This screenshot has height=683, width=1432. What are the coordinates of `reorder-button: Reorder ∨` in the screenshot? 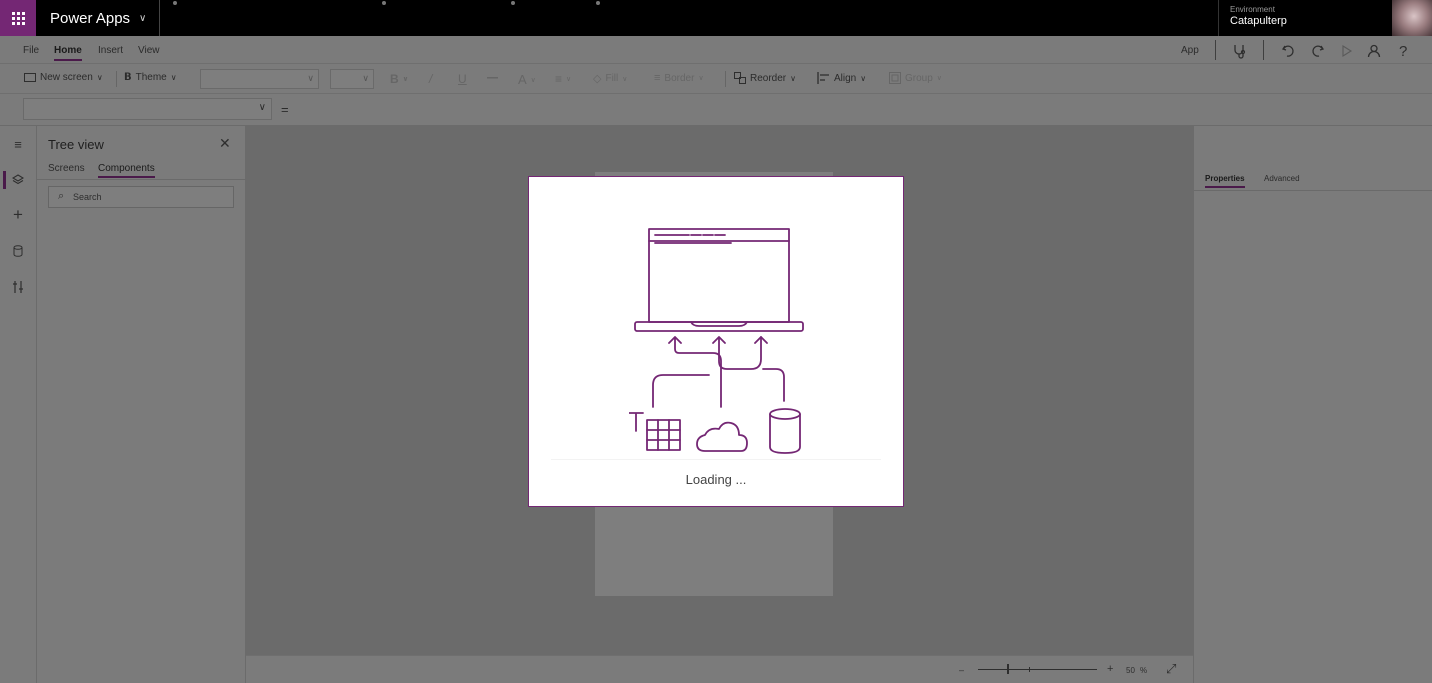 It's located at (765, 78).